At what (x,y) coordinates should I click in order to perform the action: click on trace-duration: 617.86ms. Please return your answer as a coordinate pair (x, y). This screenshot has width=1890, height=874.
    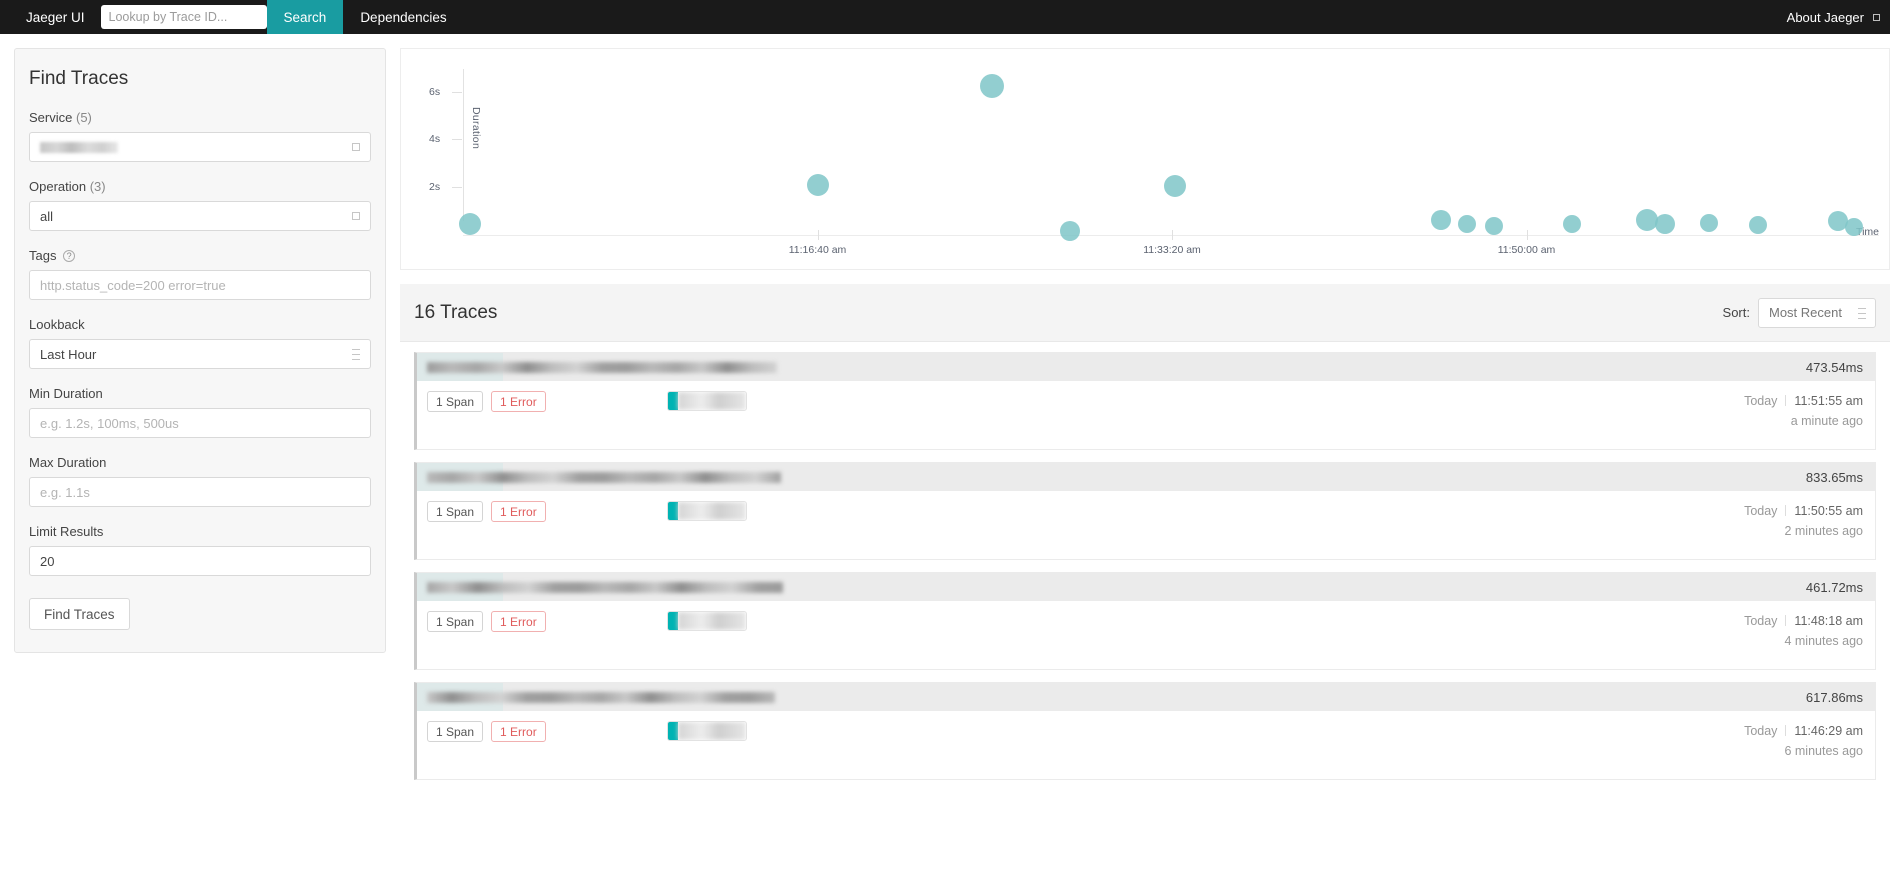
    Looking at the image, I should click on (1834, 697).